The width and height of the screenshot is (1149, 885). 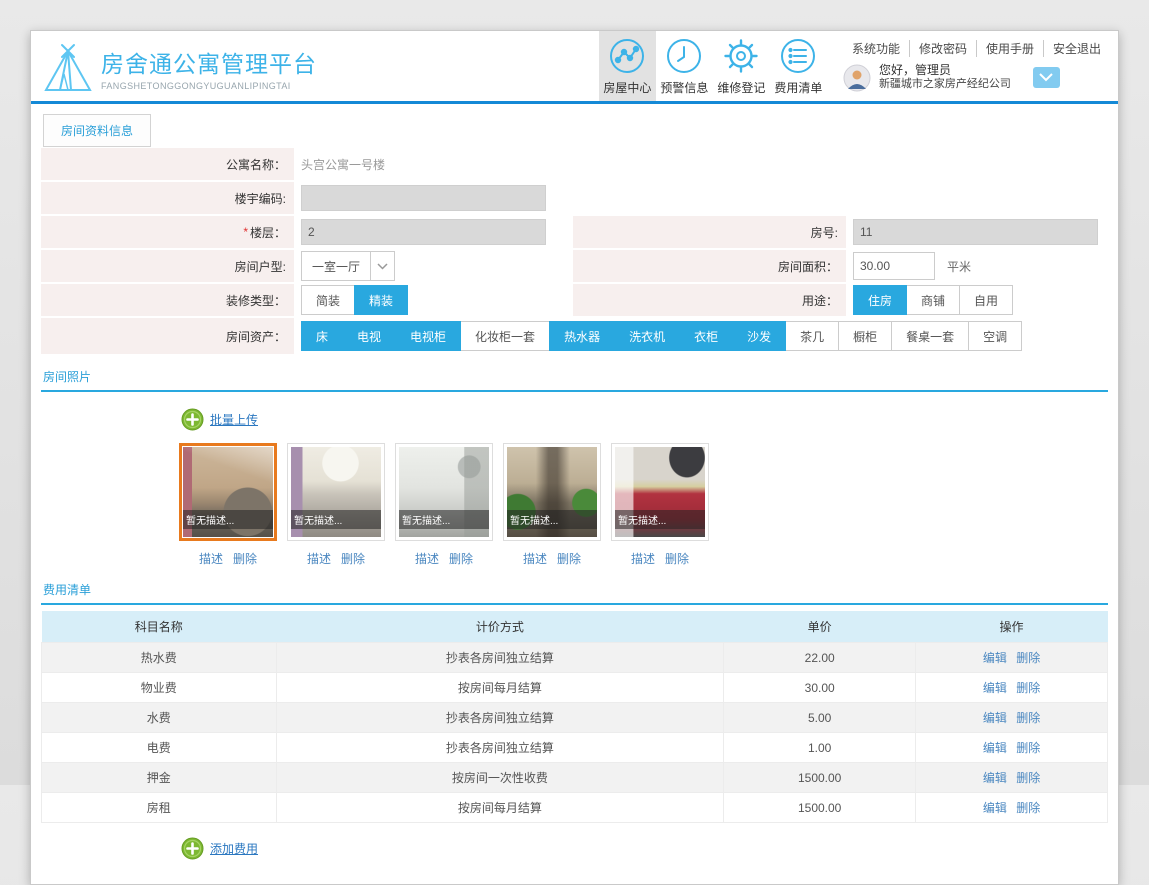 I want to click on system-link: 使用手册, so click(x=1009, y=49).